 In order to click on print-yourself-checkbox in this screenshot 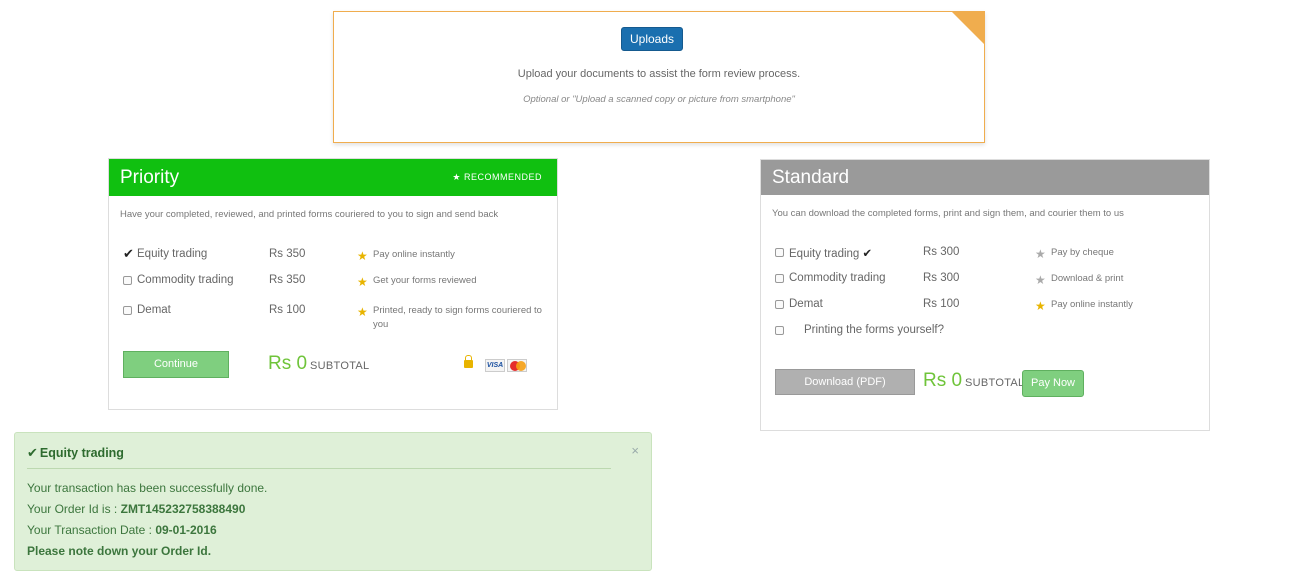, I will do `click(779, 330)`.